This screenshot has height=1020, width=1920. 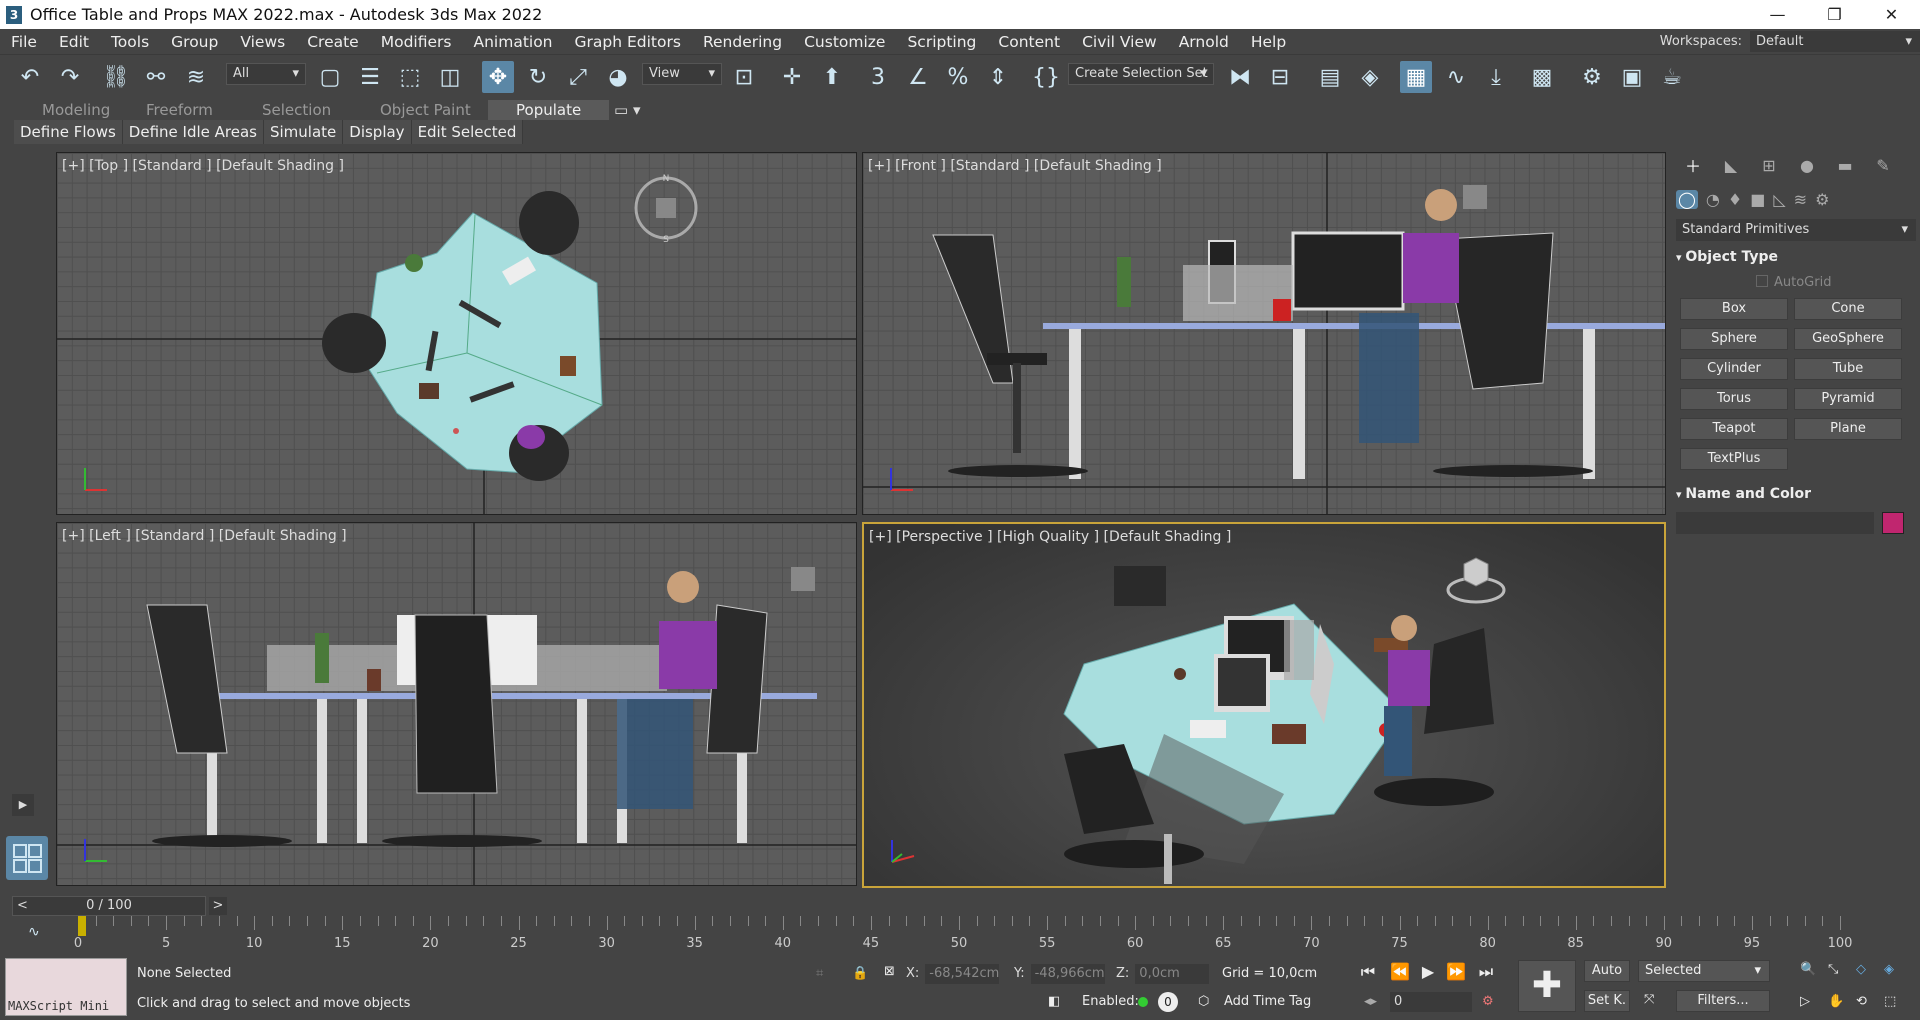 I want to click on selection-filter-dropdown: All, so click(x=266, y=74).